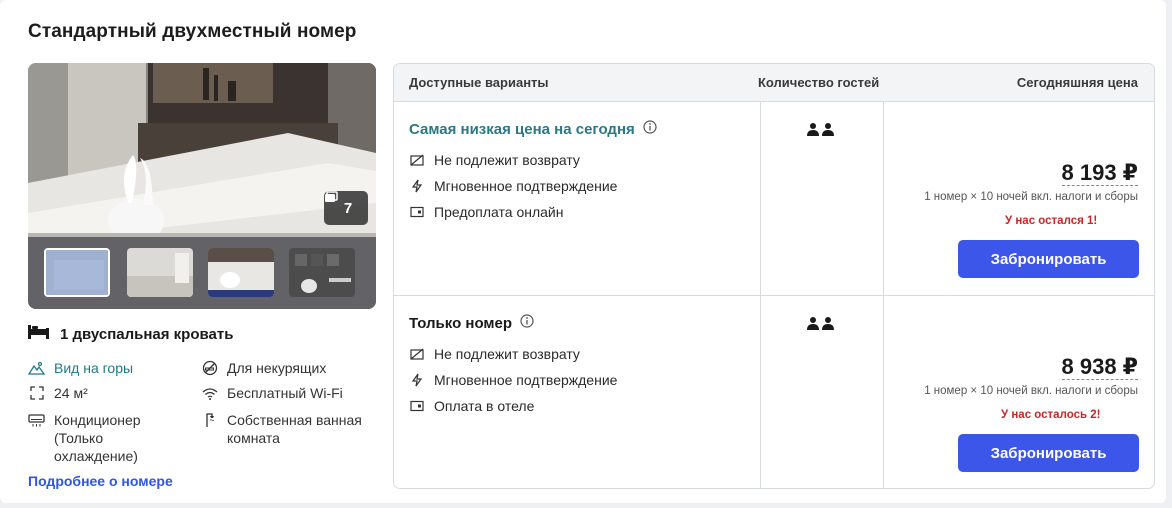 This screenshot has height=508, width=1172. Describe the element at coordinates (209, 368) in the screenshot. I see `no-smoking-icon` at that location.